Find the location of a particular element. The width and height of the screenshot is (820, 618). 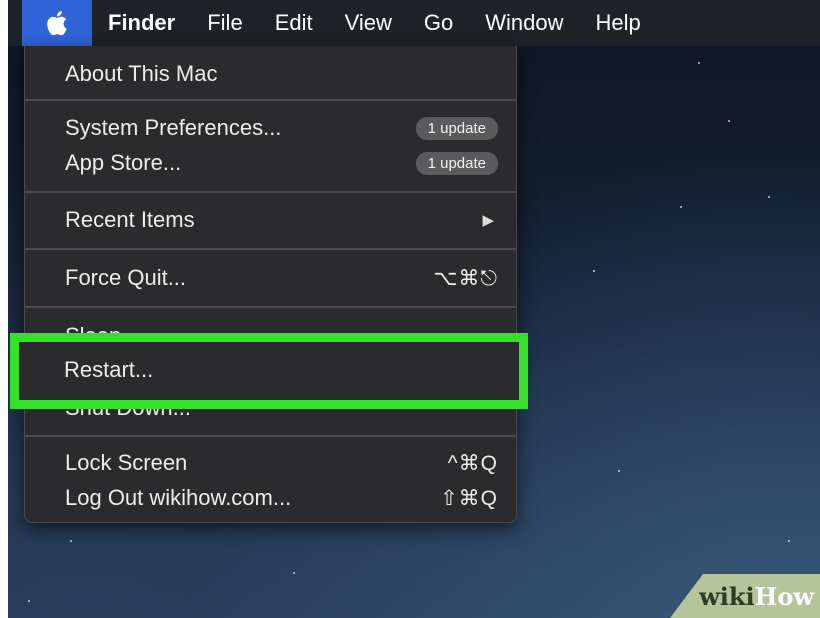

menu-item-log-out: Log Out wikihow.com... ⇧⌘Q is located at coordinates (270, 498).